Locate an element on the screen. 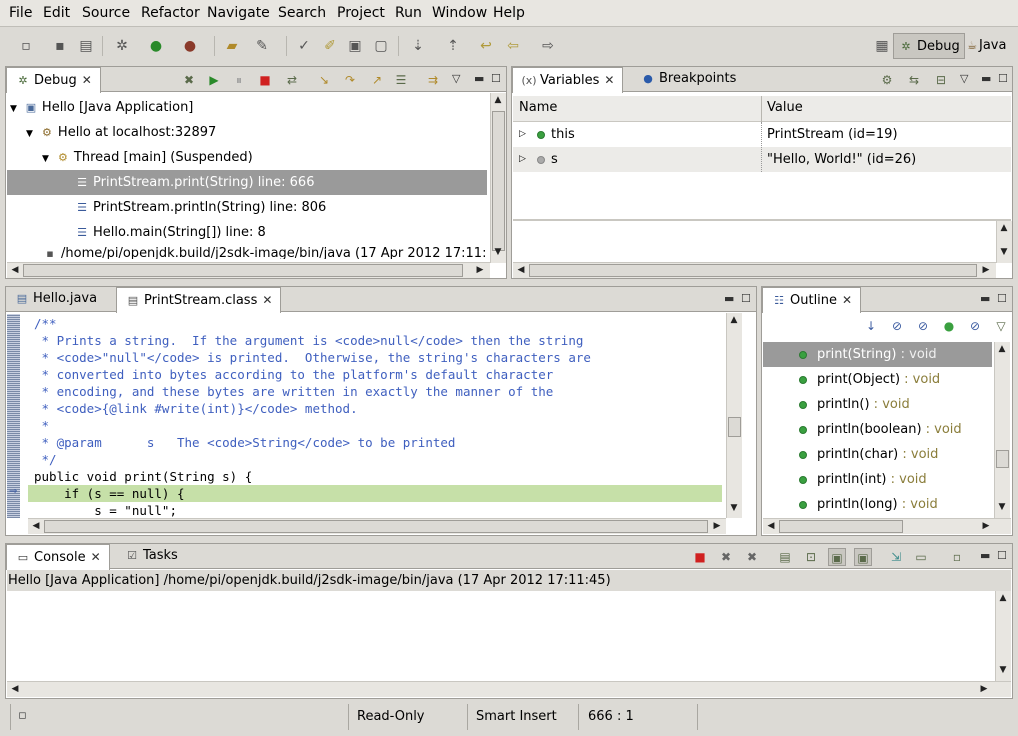  menu-run: Run is located at coordinates (408, 13).